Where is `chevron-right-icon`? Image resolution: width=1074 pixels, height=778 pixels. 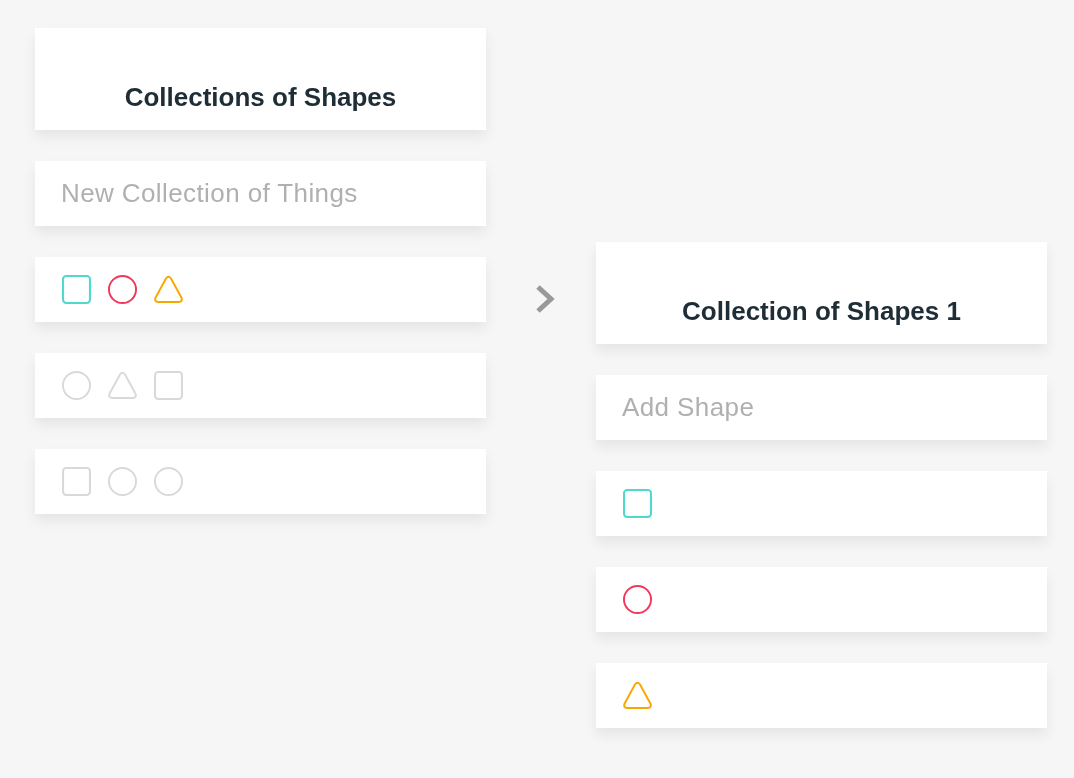
chevron-right-icon is located at coordinates (545, 299).